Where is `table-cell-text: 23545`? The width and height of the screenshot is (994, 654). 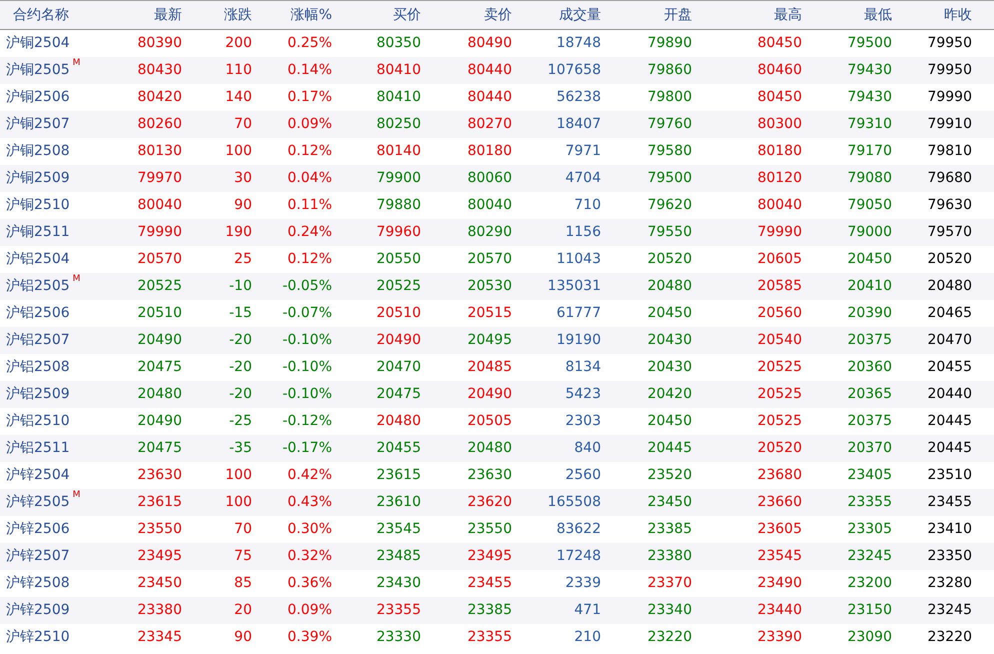
table-cell-text: 23545 is located at coordinates (398, 529).